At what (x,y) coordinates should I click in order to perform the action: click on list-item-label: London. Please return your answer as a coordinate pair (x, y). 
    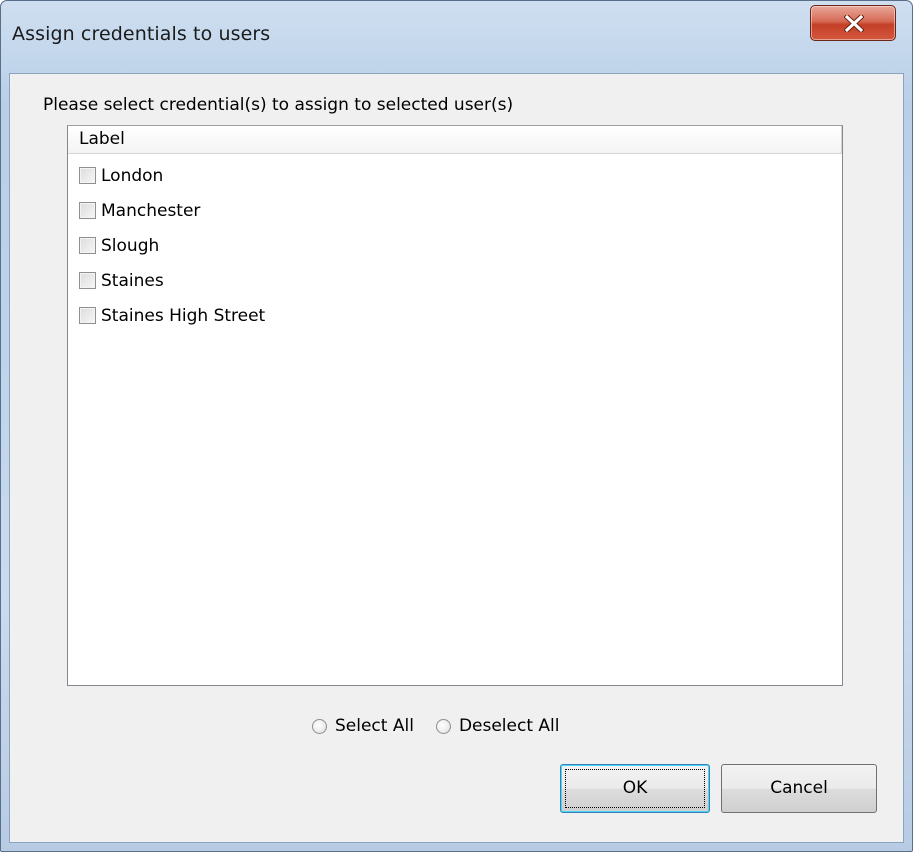
    Looking at the image, I should click on (132, 175).